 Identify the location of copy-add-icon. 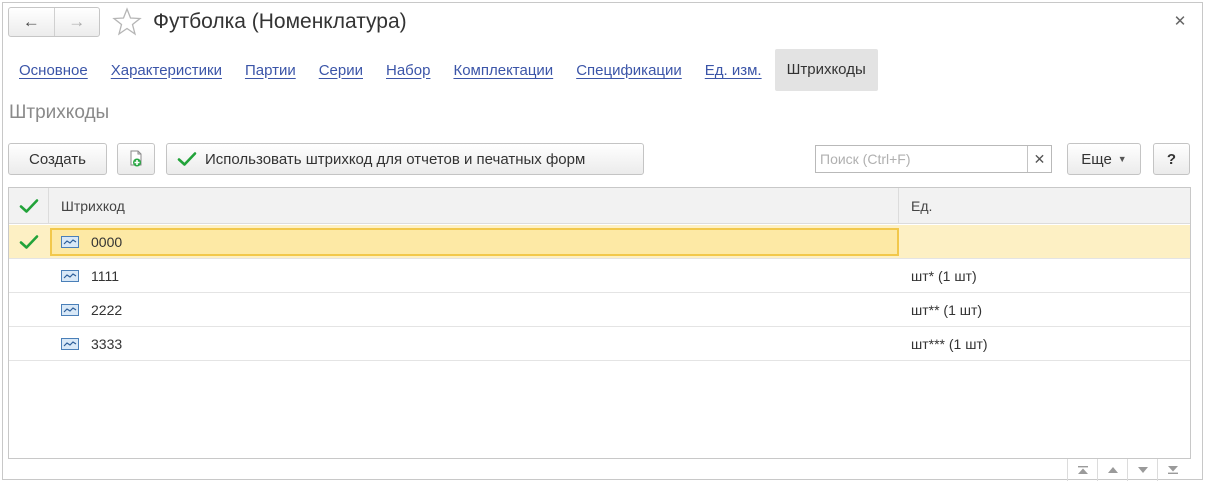
(136, 158).